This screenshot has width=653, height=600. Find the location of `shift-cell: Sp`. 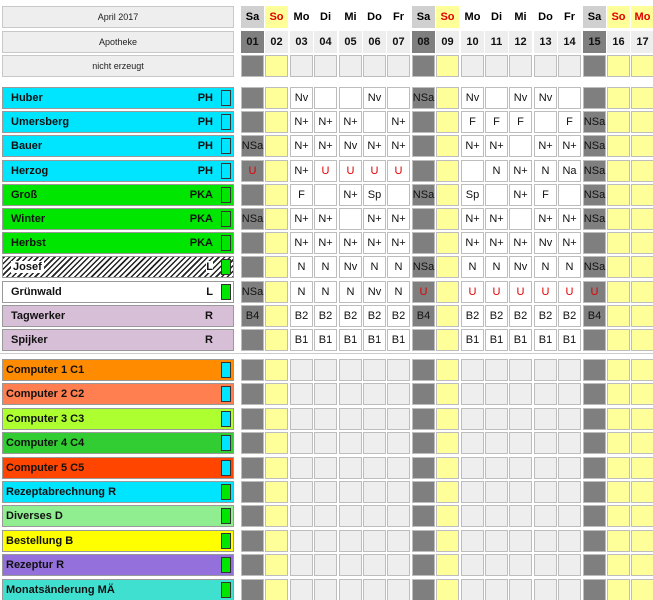

shift-cell: Sp is located at coordinates (374, 195).